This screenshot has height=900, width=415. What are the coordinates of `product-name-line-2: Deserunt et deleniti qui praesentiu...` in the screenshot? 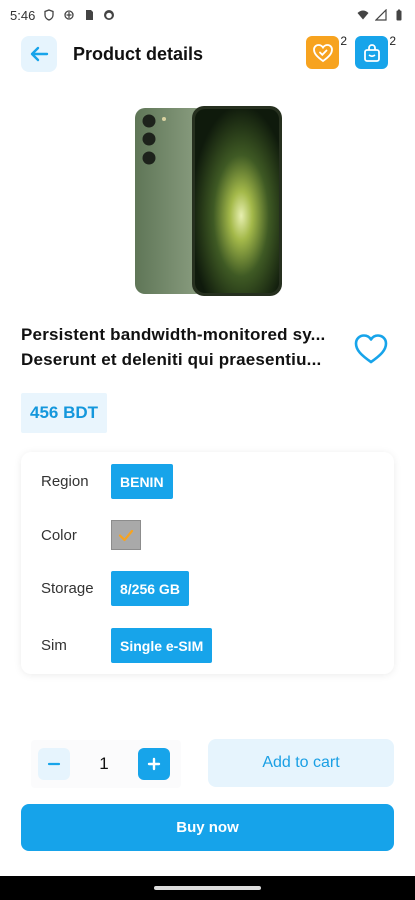 It's located at (171, 359).